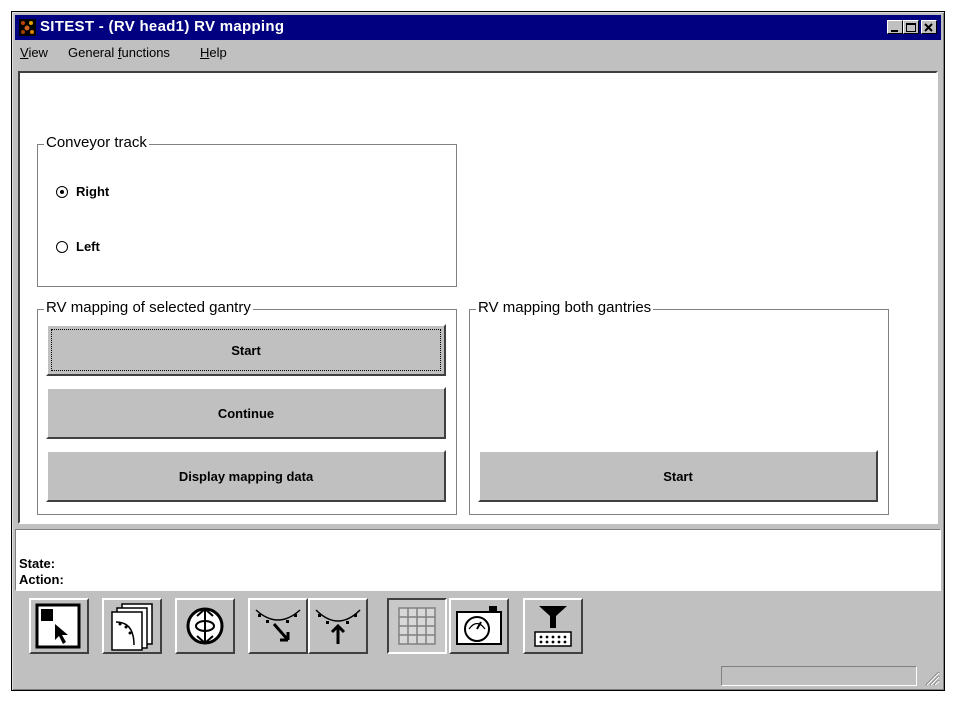  Describe the element at coordinates (213, 52) in the screenshot. I see `menu-help: Help` at that location.